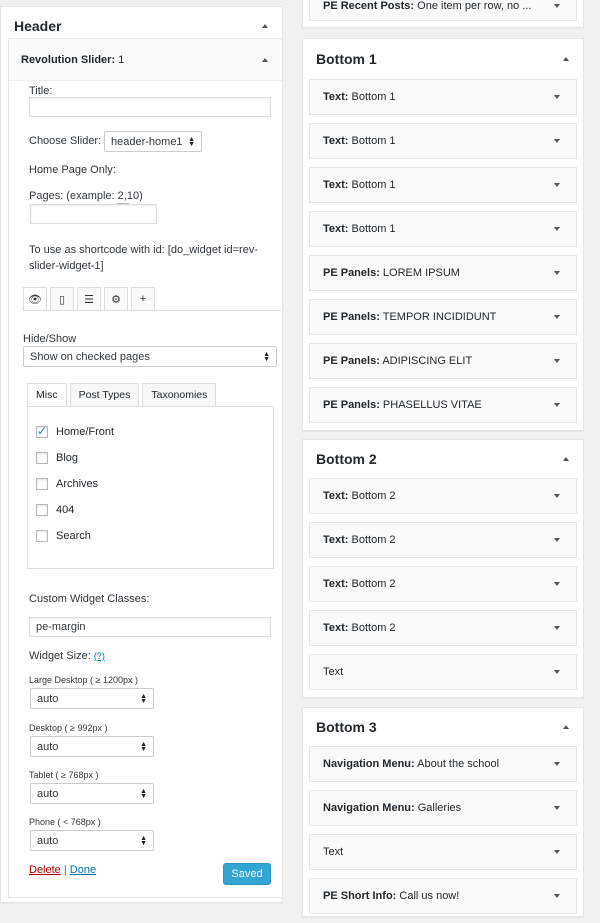 The height and width of the screenshot is (923, 600). I want to click on plus-icon: +, so click(143, 299).